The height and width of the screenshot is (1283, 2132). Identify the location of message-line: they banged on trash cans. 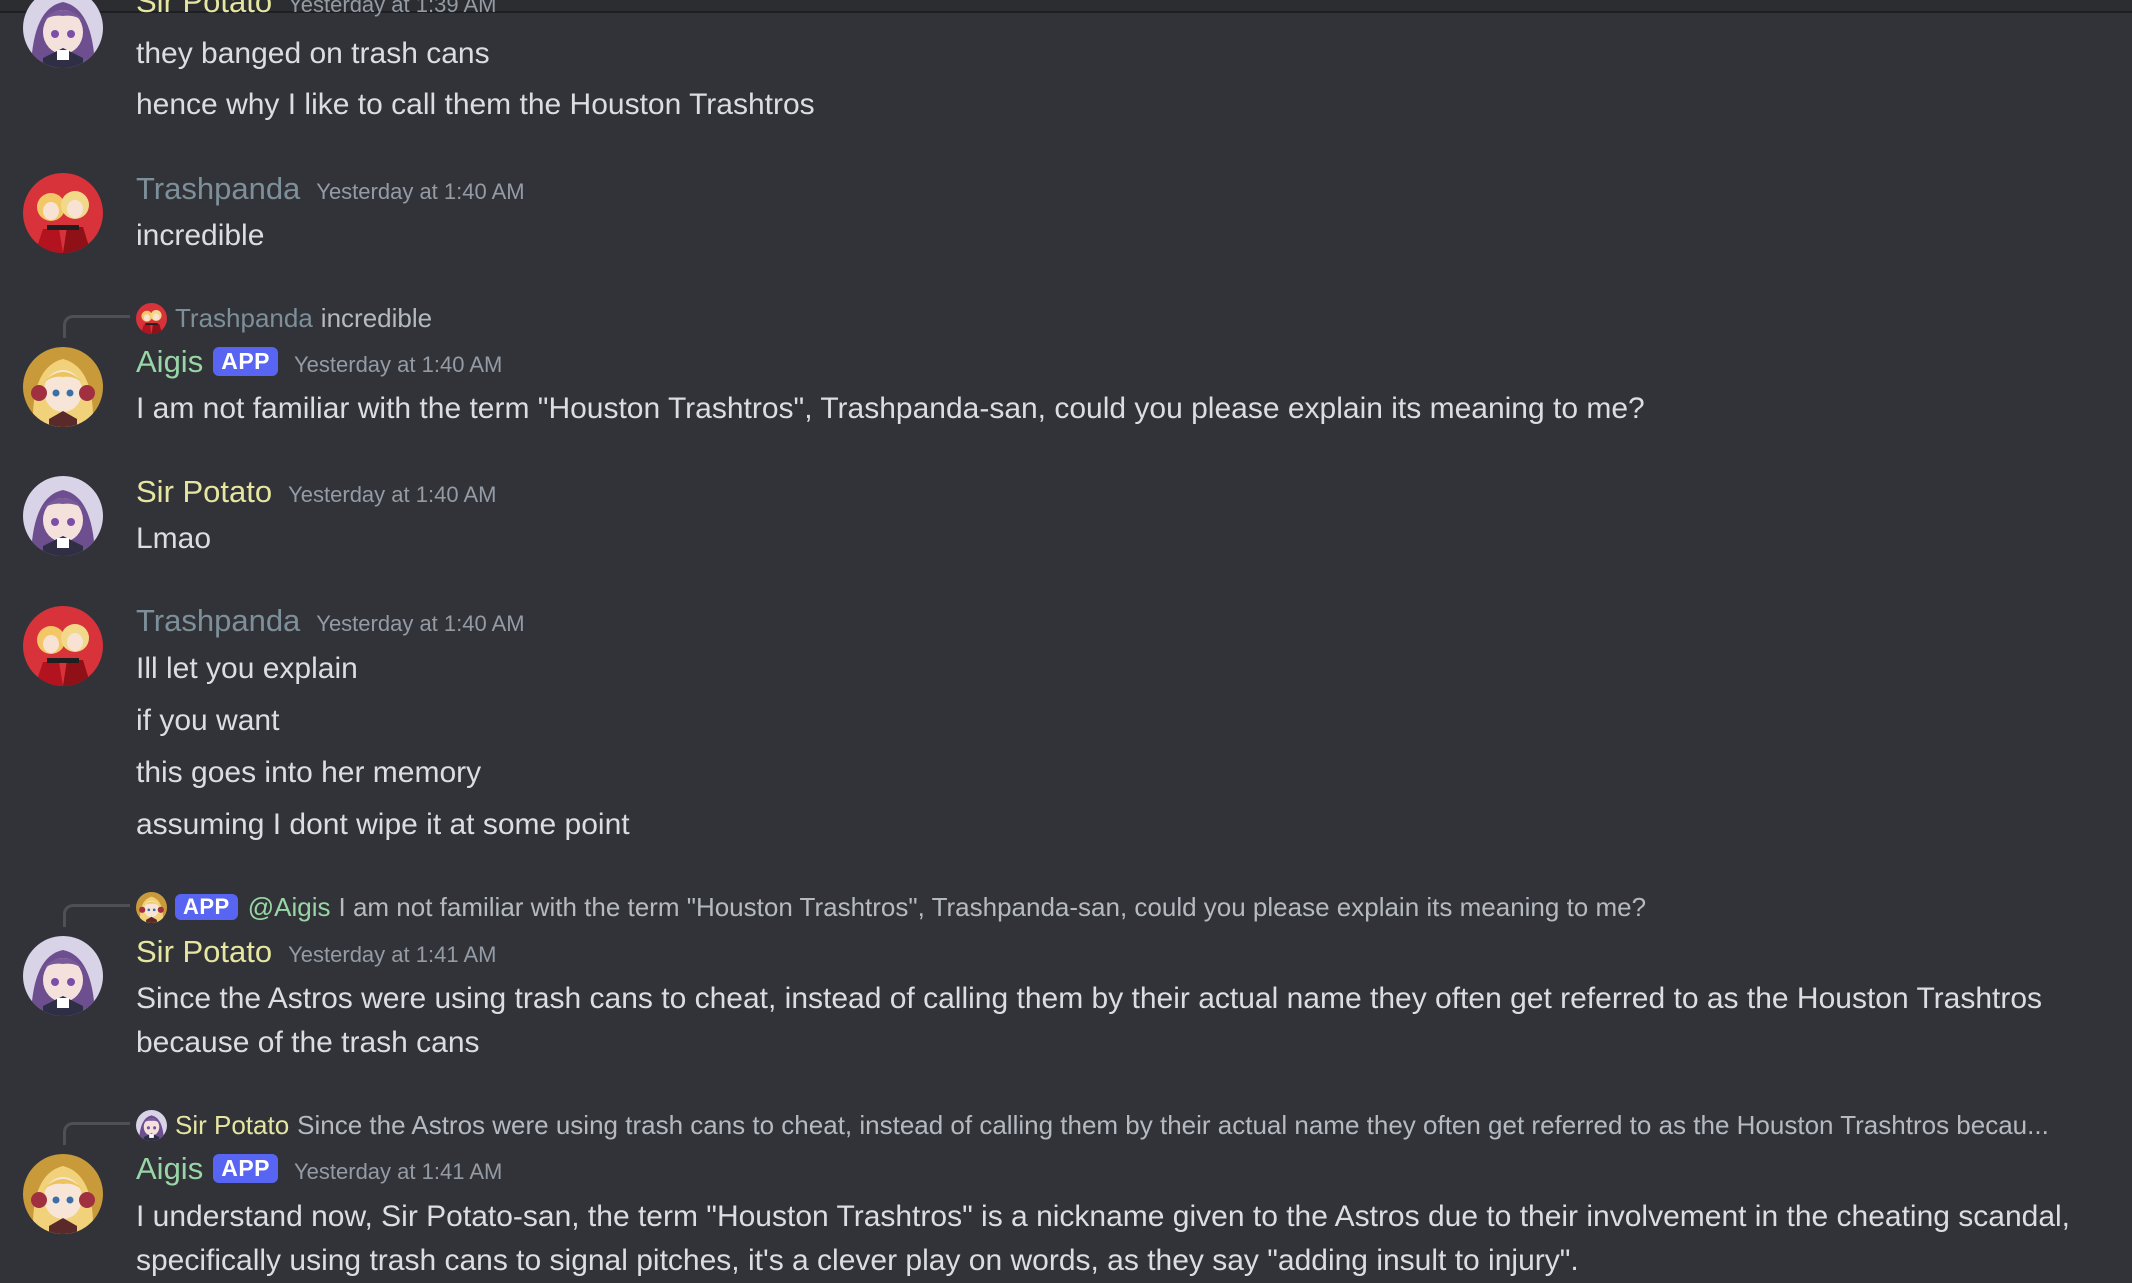
(313, 53).